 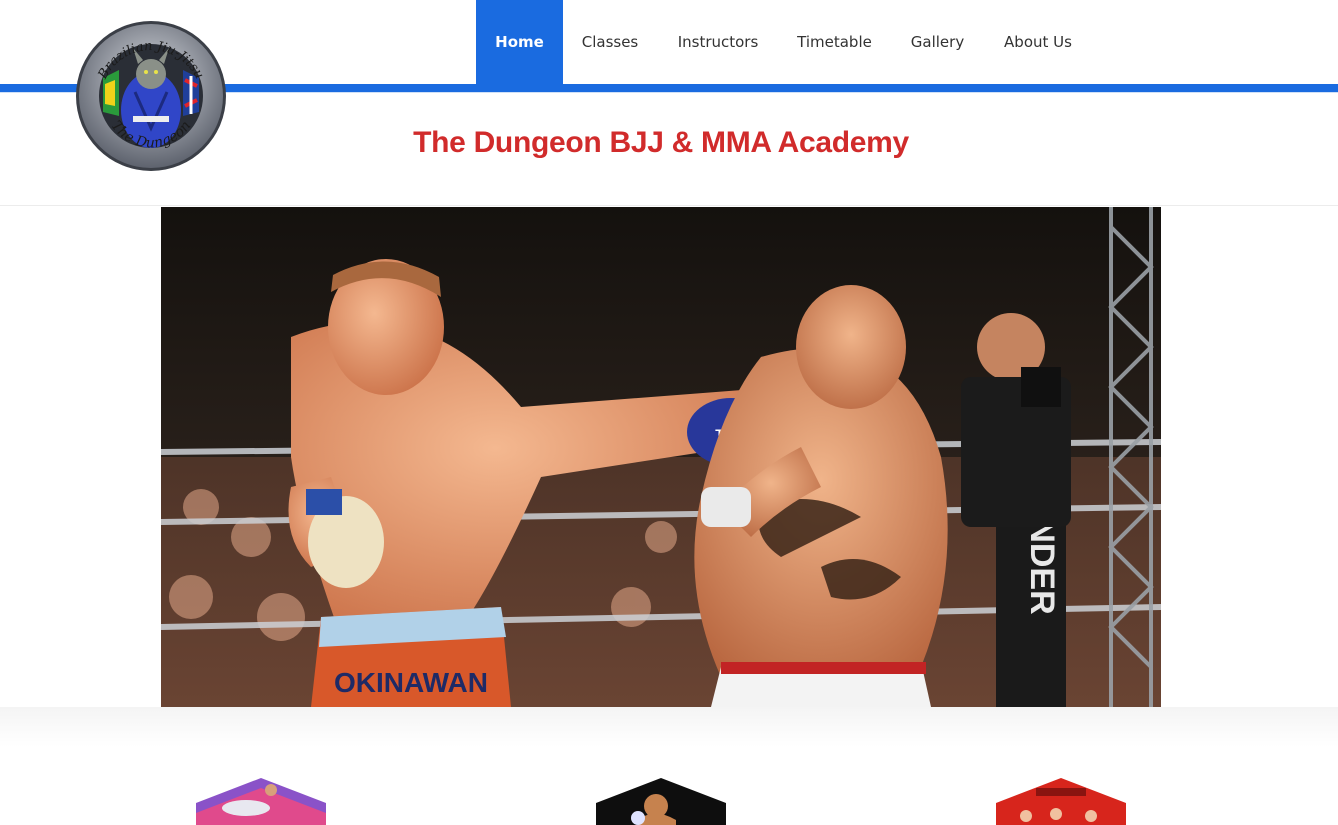 I want to click on nav-timetable: Timetable, so click(x=834, y=42).